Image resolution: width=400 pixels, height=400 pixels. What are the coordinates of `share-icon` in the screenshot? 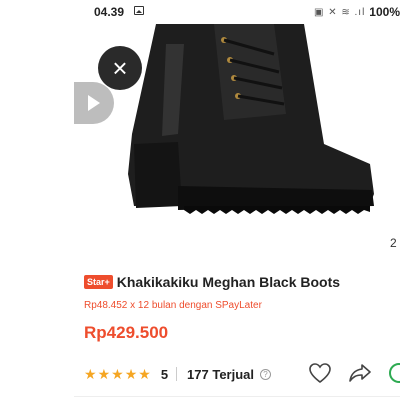 It's located at (360, 373).